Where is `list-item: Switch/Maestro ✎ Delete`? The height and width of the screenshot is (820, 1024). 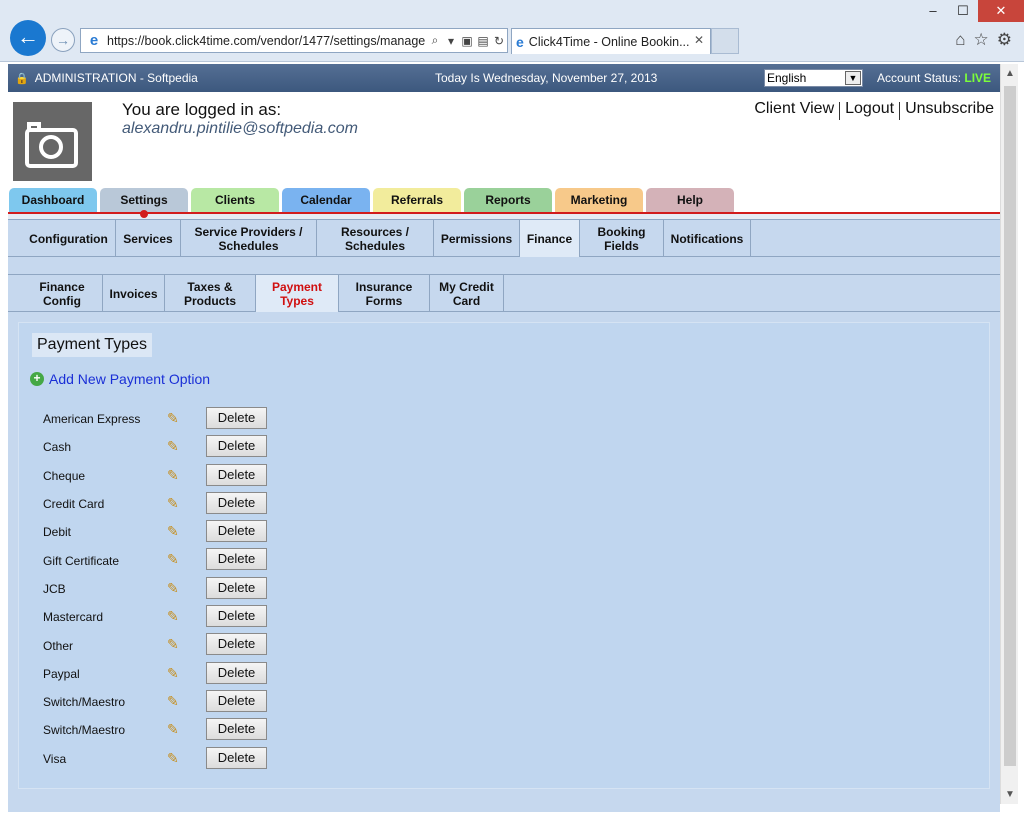 list-item: Switch/Maestro ✎ Delete is located at coordinates (163, 730).